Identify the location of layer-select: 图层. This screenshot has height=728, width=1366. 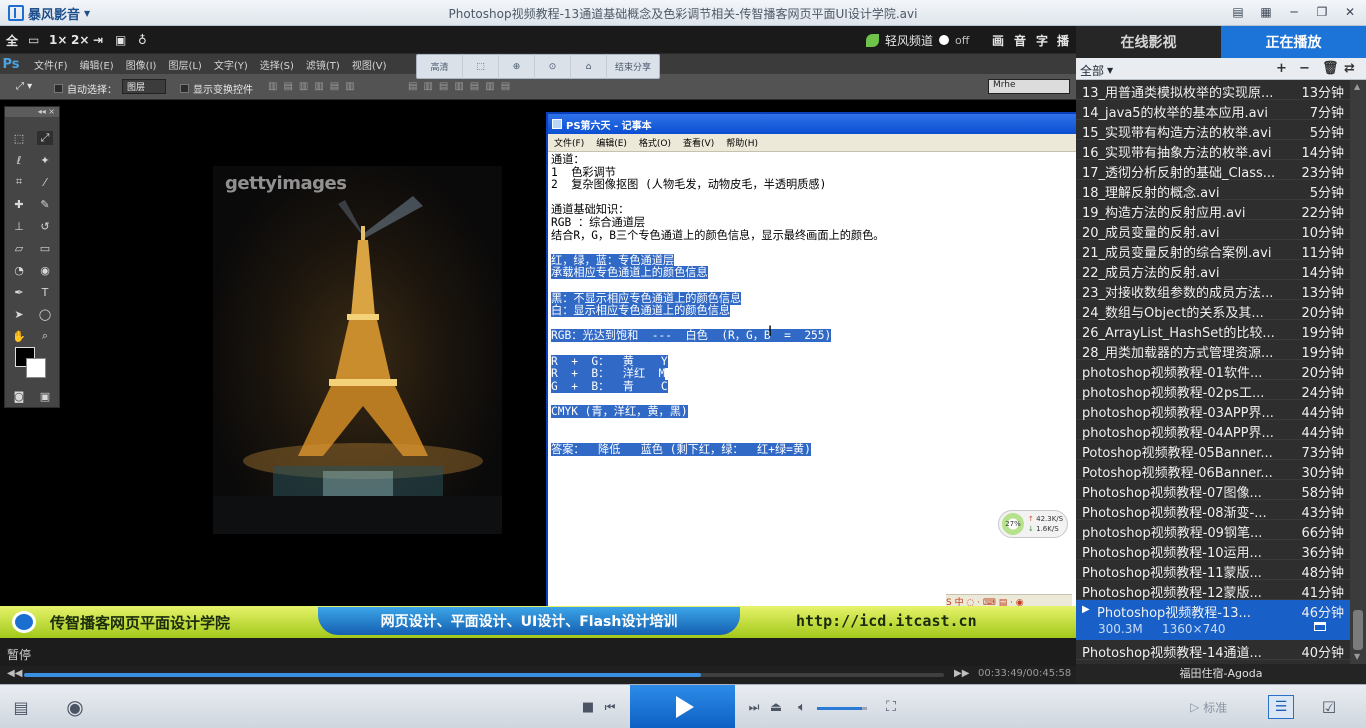
(144, 86).